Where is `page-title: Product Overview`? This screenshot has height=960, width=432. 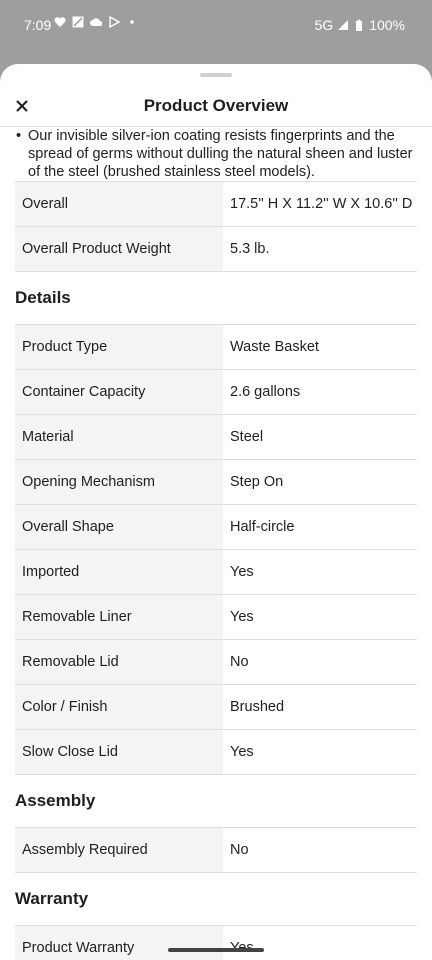
page-title: Product Overview is located at coordinates (216, 105).